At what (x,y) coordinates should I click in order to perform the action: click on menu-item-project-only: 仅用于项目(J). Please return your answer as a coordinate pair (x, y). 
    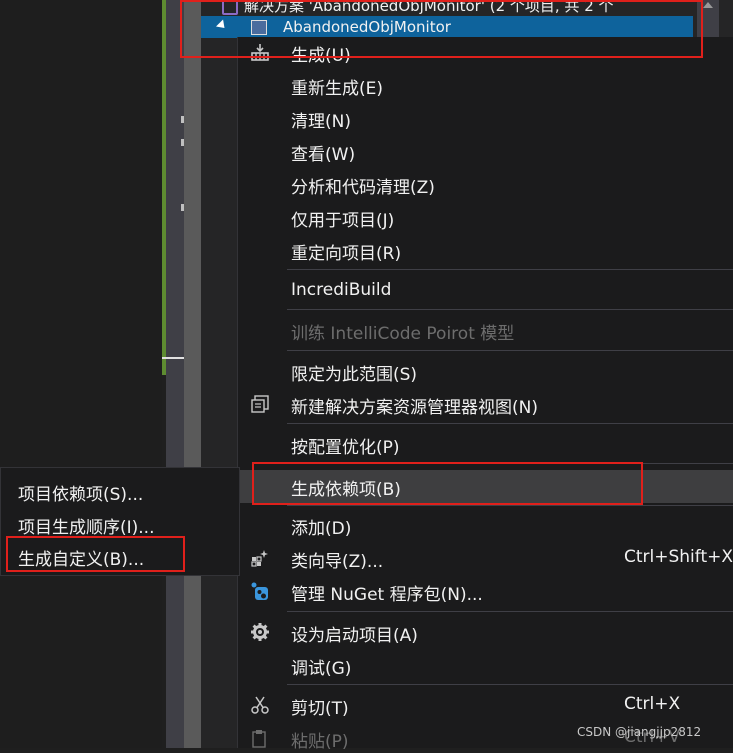
    Looking at the image, I should click on (485, 217).